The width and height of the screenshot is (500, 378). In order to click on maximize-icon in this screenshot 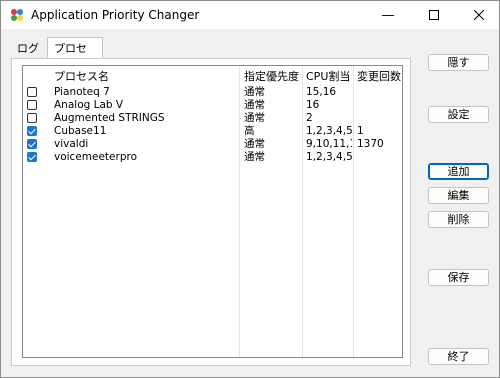, I will do `click(434, 15)`.